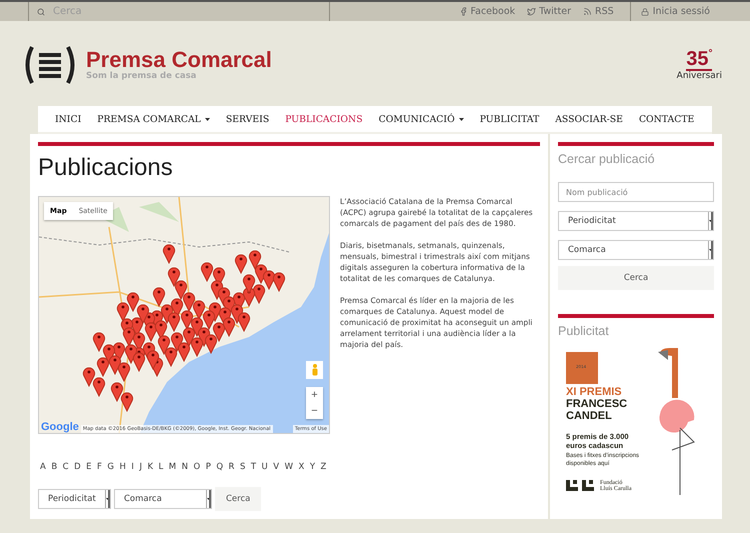 This screenshot has height=533, width=750. What do you see at coordinates (597, 404) in the screenshot?
I see `ad-subtitle: FRANCESC` at bounding box center [597, 404].